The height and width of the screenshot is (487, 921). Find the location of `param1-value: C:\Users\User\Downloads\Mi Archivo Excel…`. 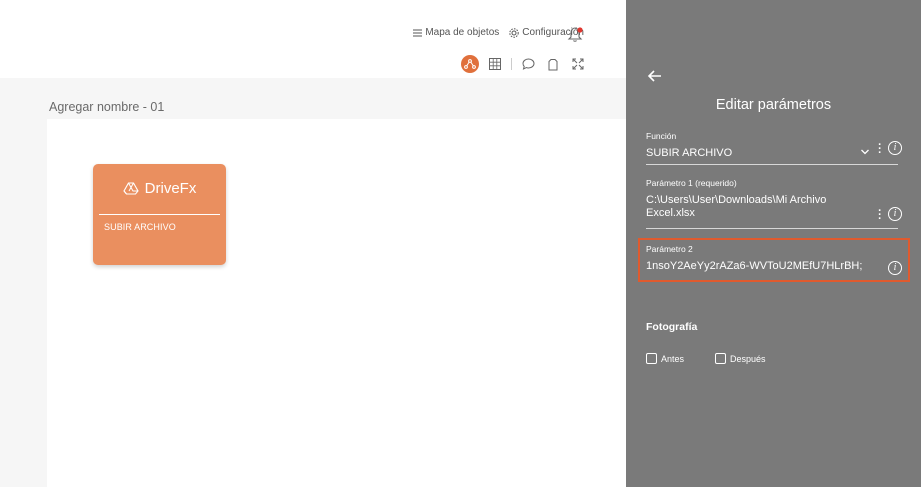

param1-value: C:\Users\User\Downloads\Mi Archivo Excel… is located at coordinates (736, 206).